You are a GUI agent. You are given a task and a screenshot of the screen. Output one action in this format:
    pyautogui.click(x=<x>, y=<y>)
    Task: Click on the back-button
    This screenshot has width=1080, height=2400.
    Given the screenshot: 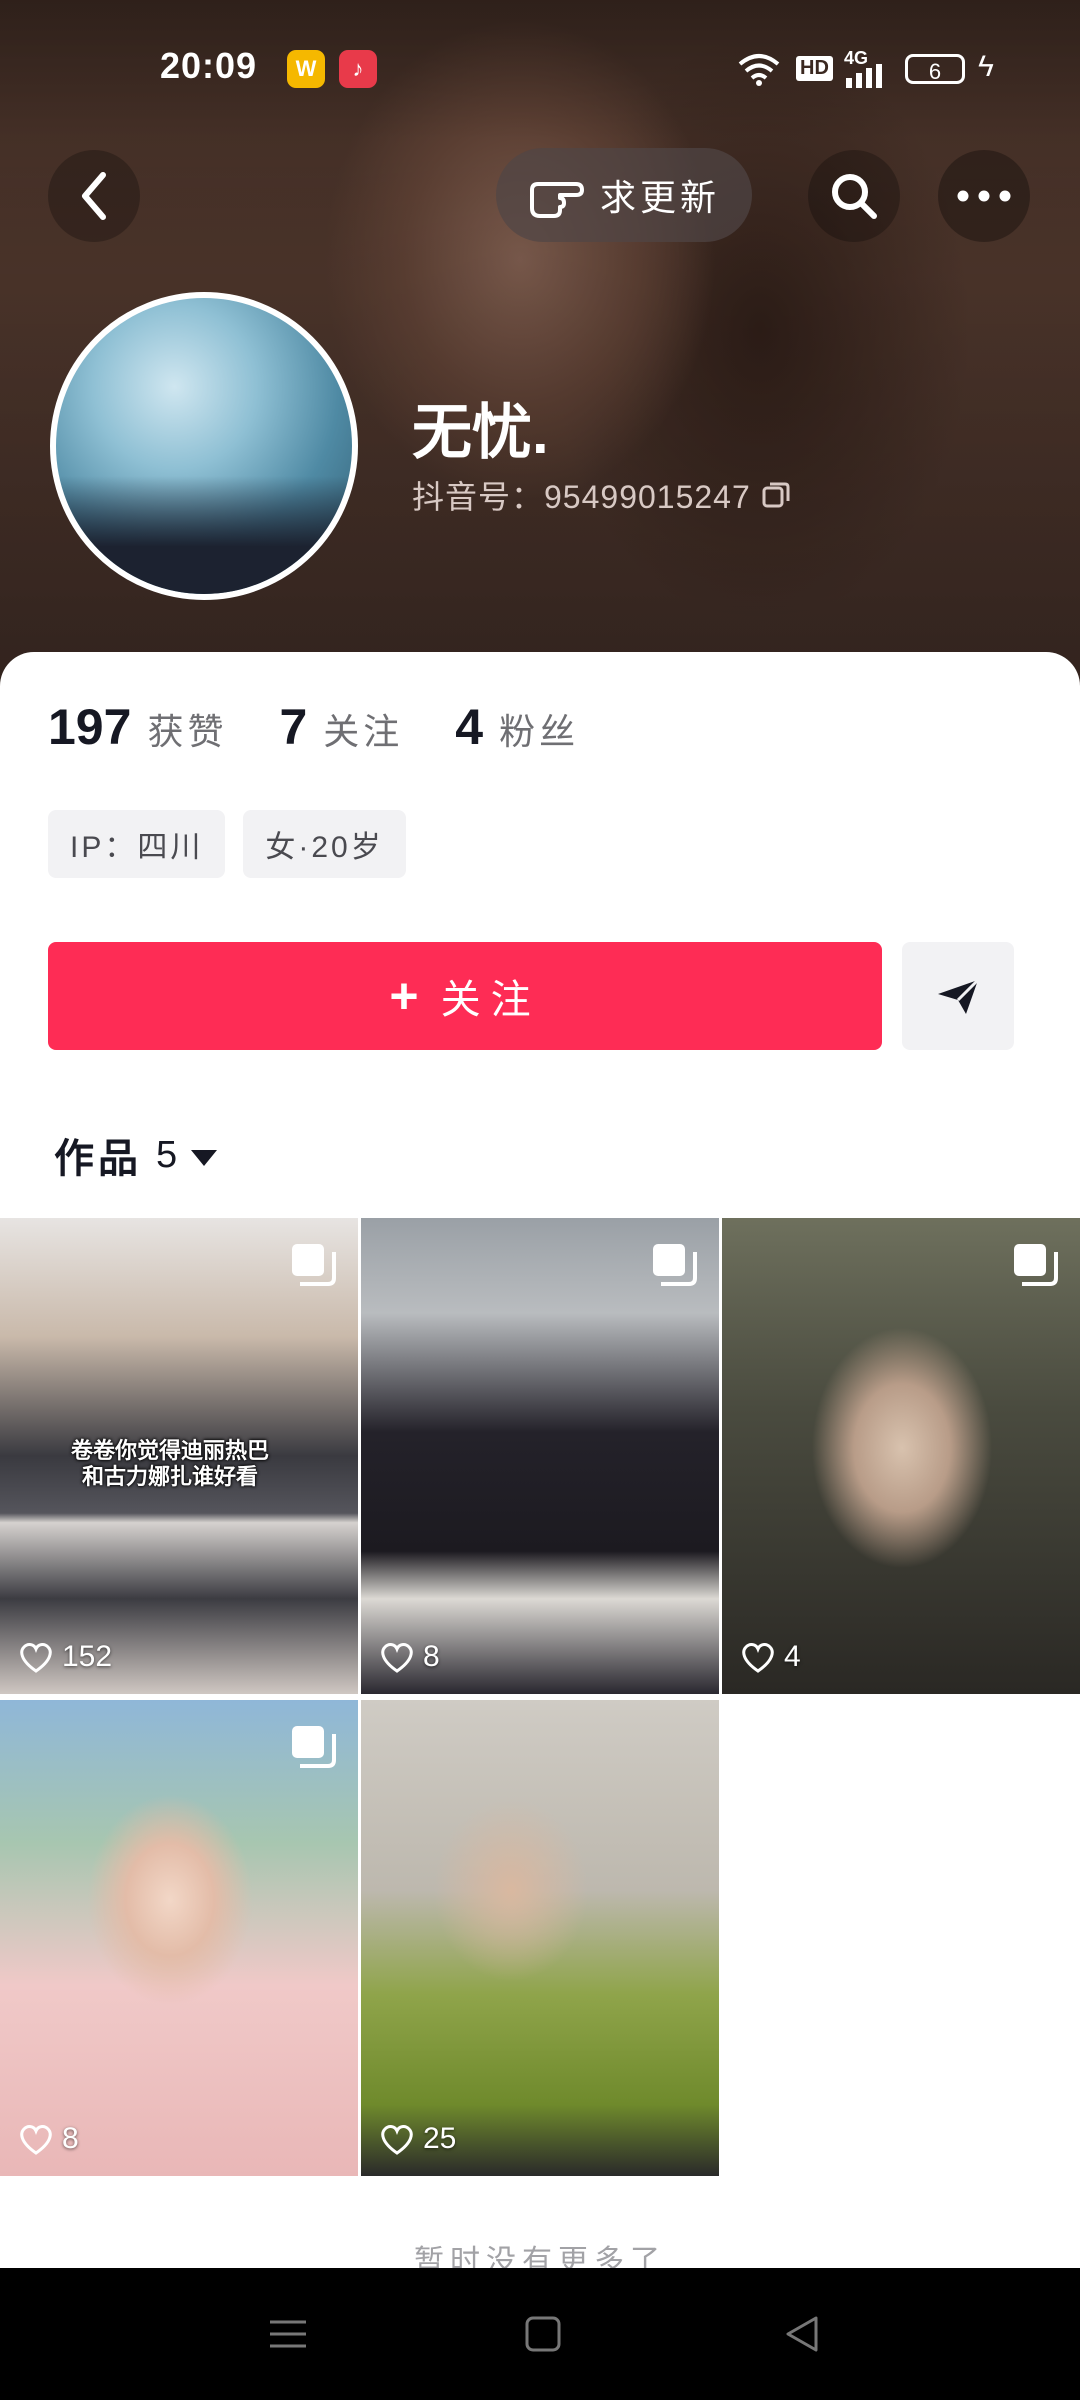 What is the action you would take?
    pyautogui.click(x=94, y=196)
    